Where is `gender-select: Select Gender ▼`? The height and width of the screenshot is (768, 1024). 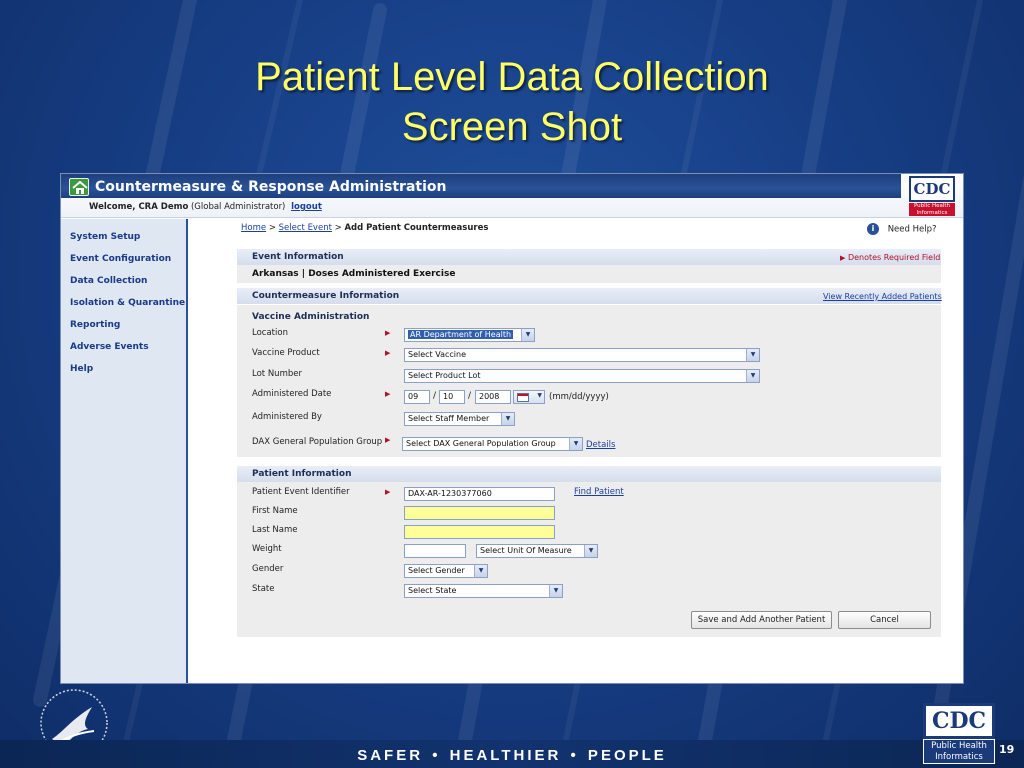
gender-select: Select Gender ▼ is located at coordinates (446, 571).